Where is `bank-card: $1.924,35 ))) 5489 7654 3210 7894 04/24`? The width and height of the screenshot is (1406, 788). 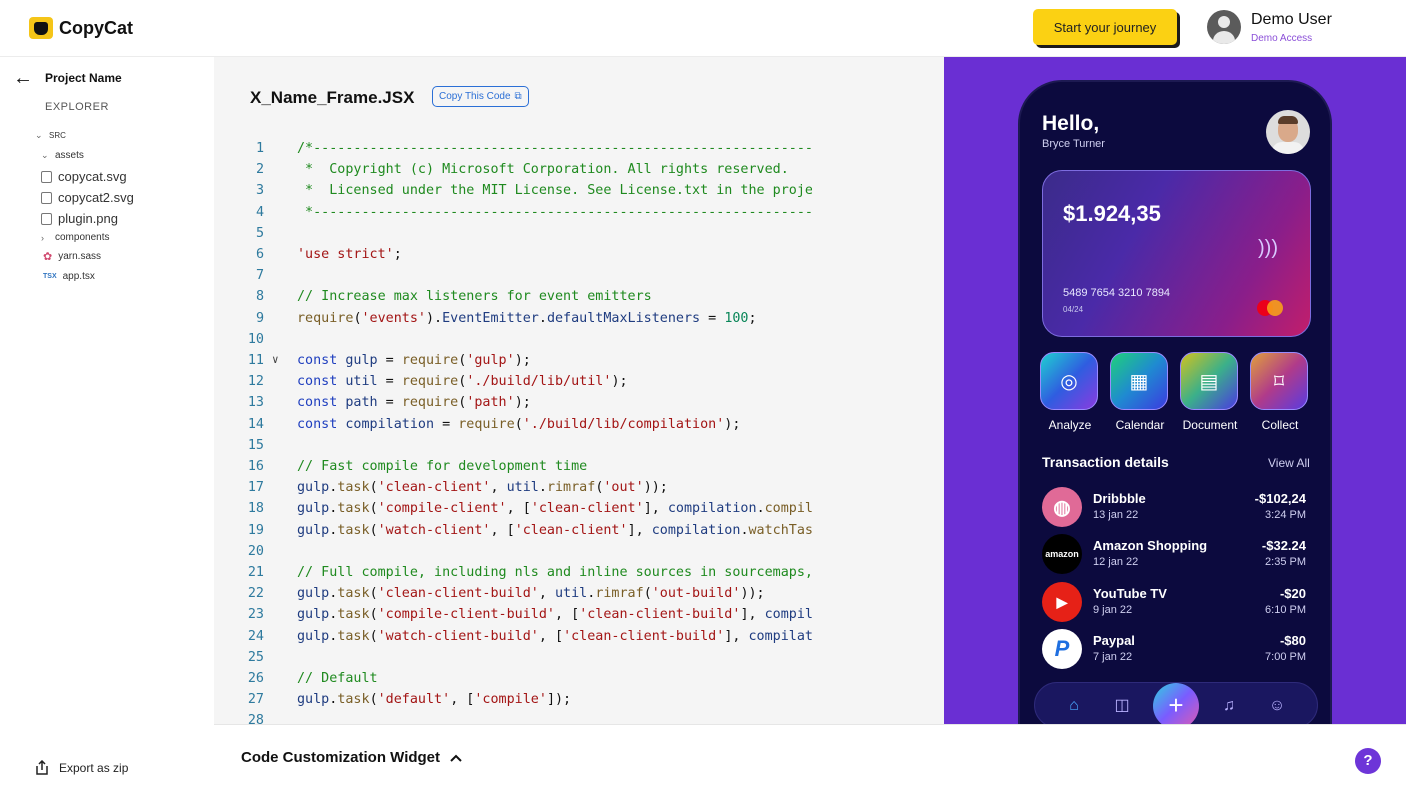
bank-card: $1.924,35 ))) 5489 7654 3210 7894 04/24 is located at coordinates (1176, 253).